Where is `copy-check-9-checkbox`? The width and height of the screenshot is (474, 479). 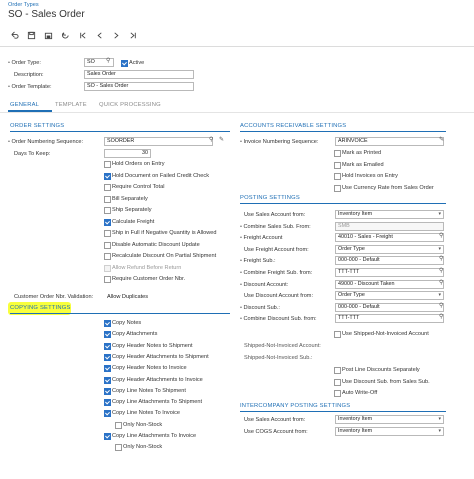 copy-check-9-checkbox is located at coordinates (118, 425).